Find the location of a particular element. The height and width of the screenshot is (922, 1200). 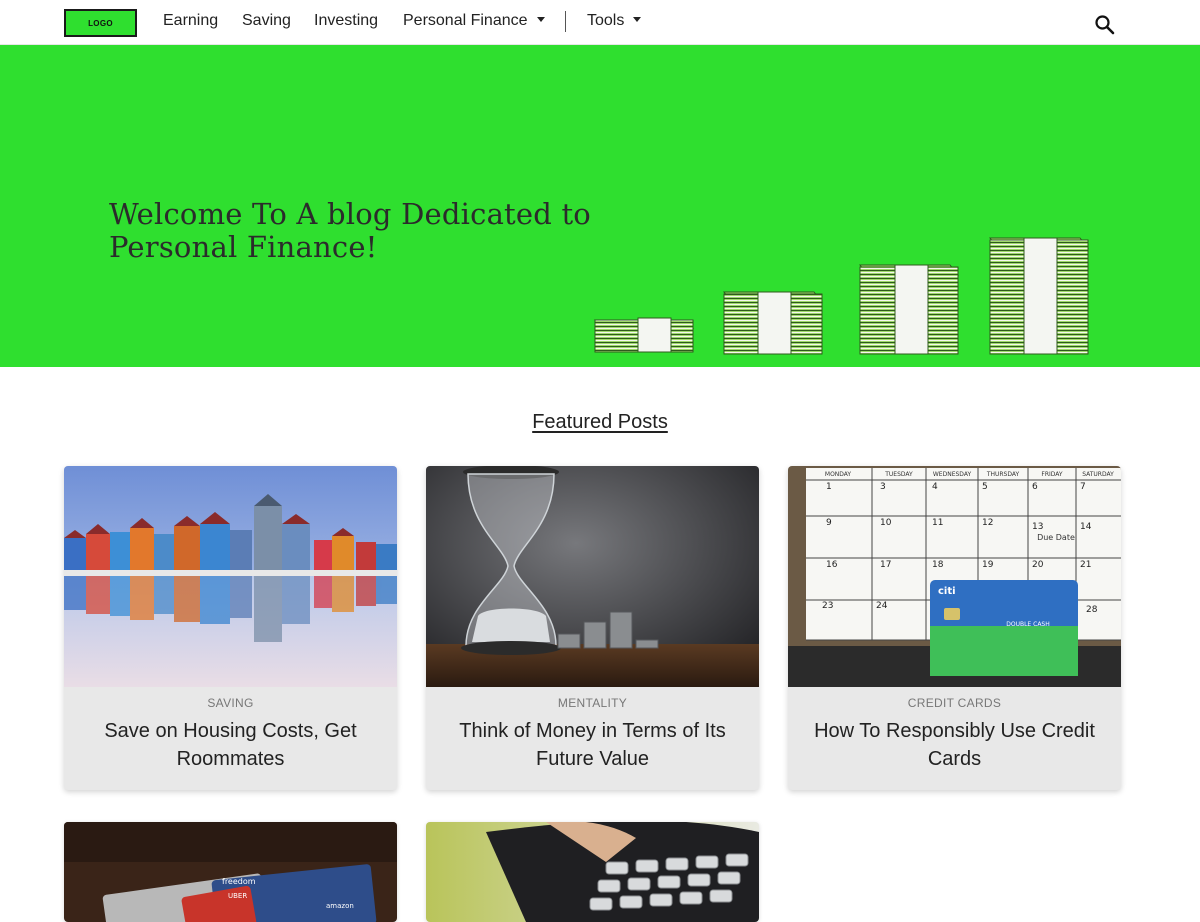

post-image-credit-cards-stack: freedom UBER amazon is located at coordinates (230, 872).